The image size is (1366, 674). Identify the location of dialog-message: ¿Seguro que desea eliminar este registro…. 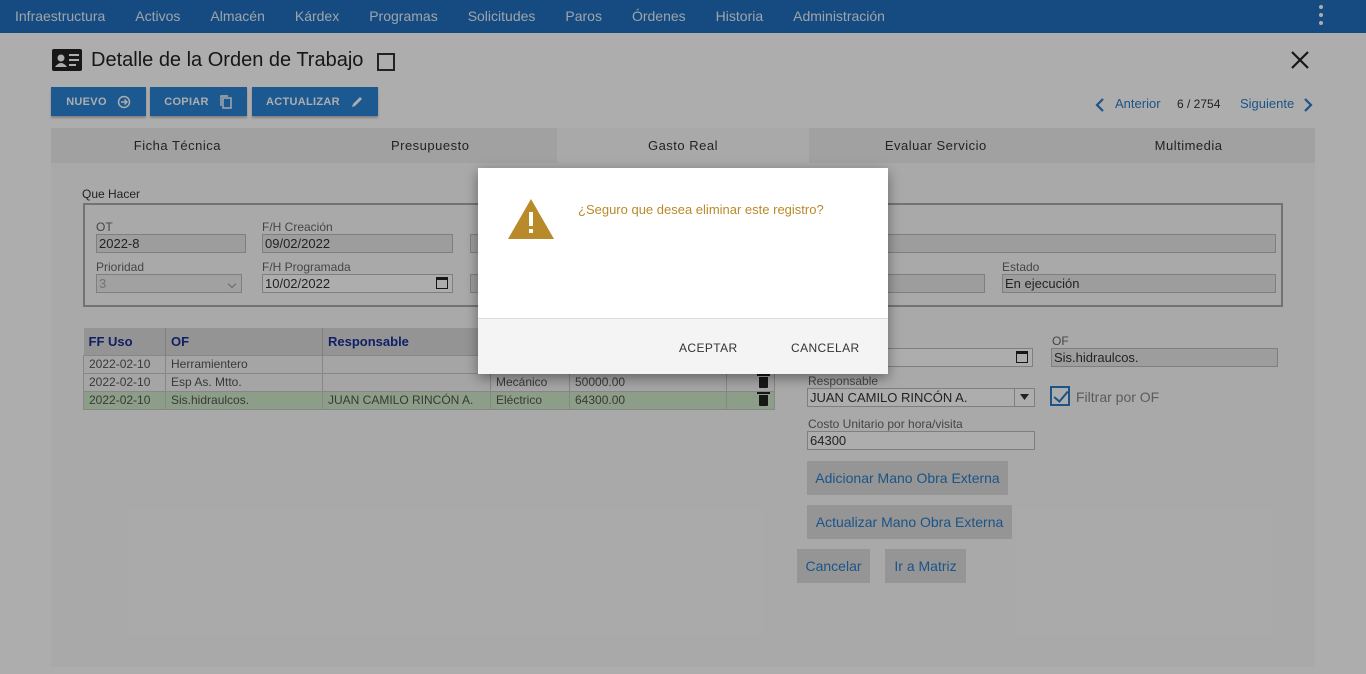
(701, 209).